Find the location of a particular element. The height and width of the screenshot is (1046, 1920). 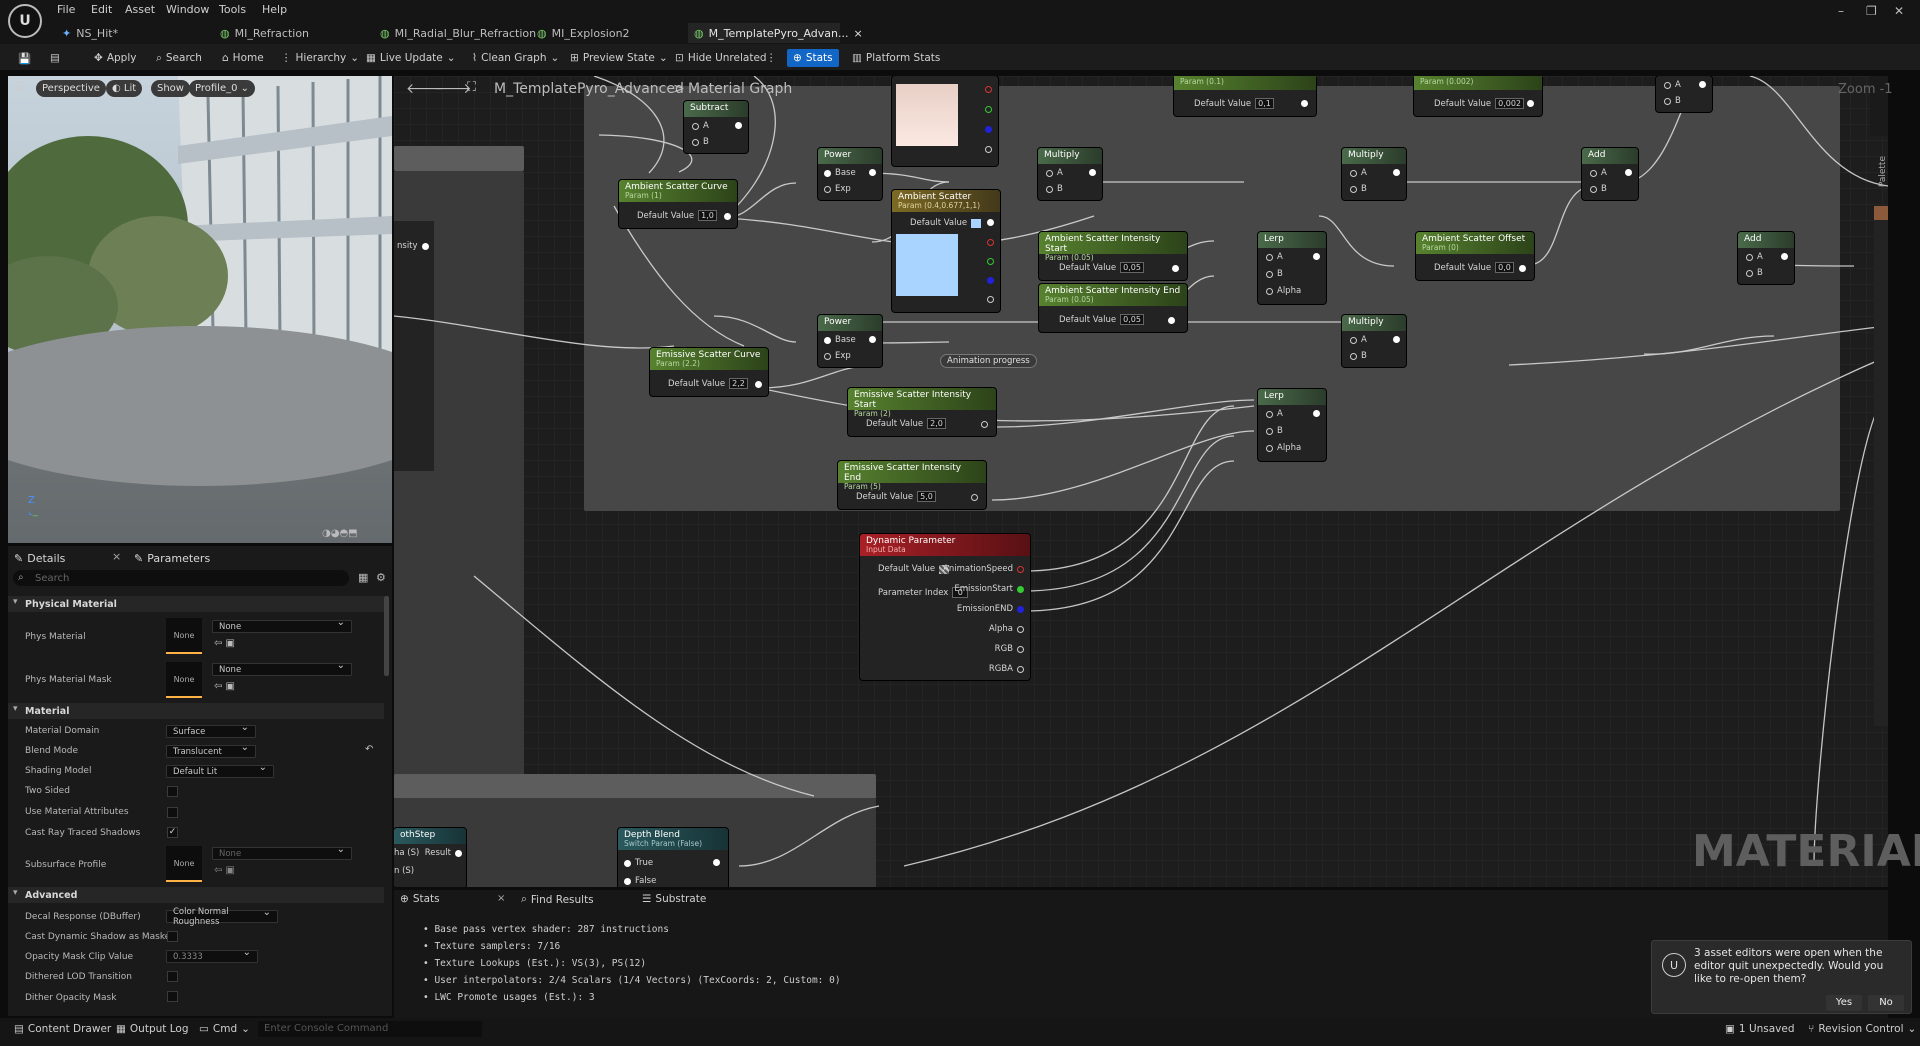

close-details-icon: × is located at coordinates (116, 556).